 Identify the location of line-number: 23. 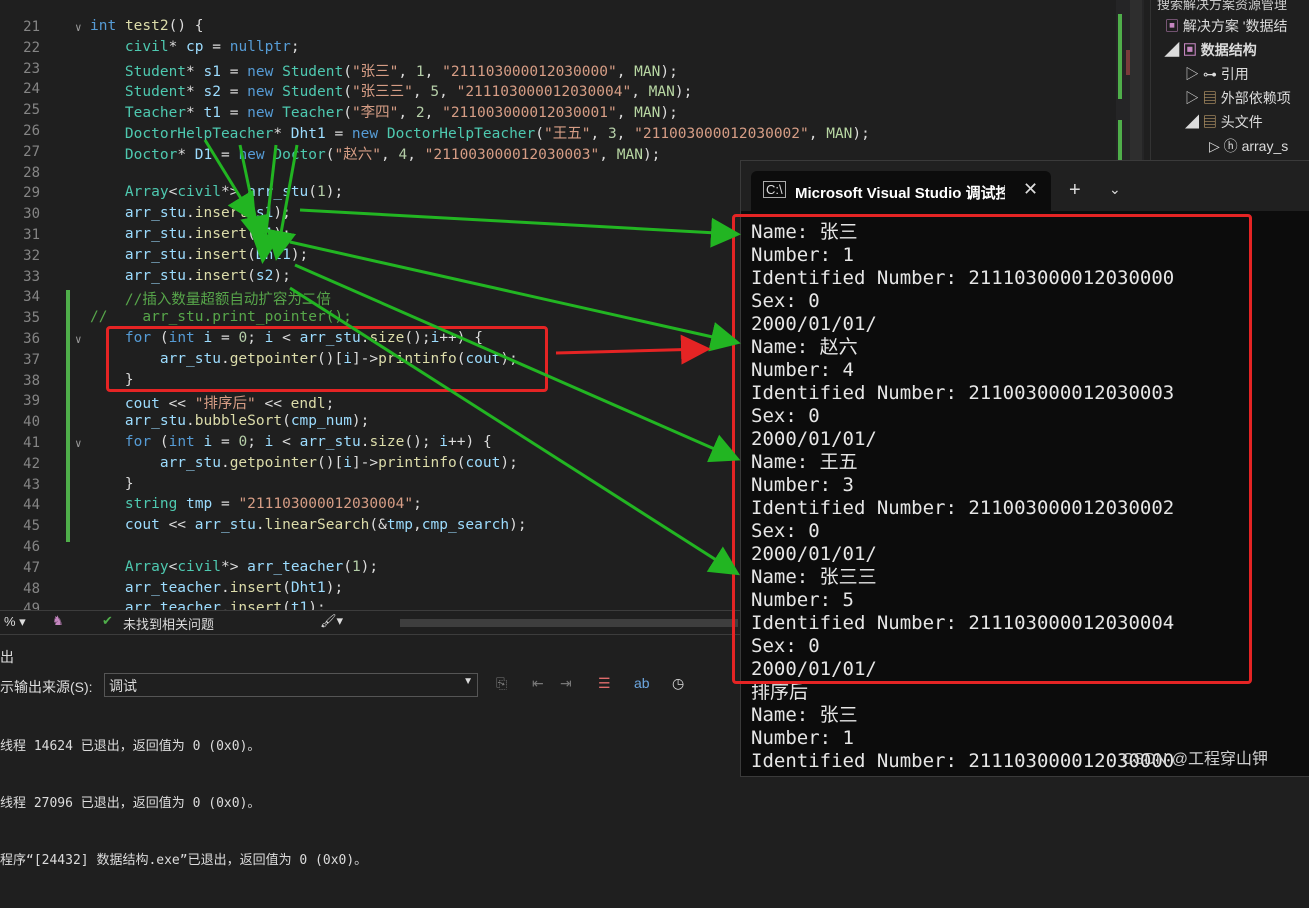
(31, 68).